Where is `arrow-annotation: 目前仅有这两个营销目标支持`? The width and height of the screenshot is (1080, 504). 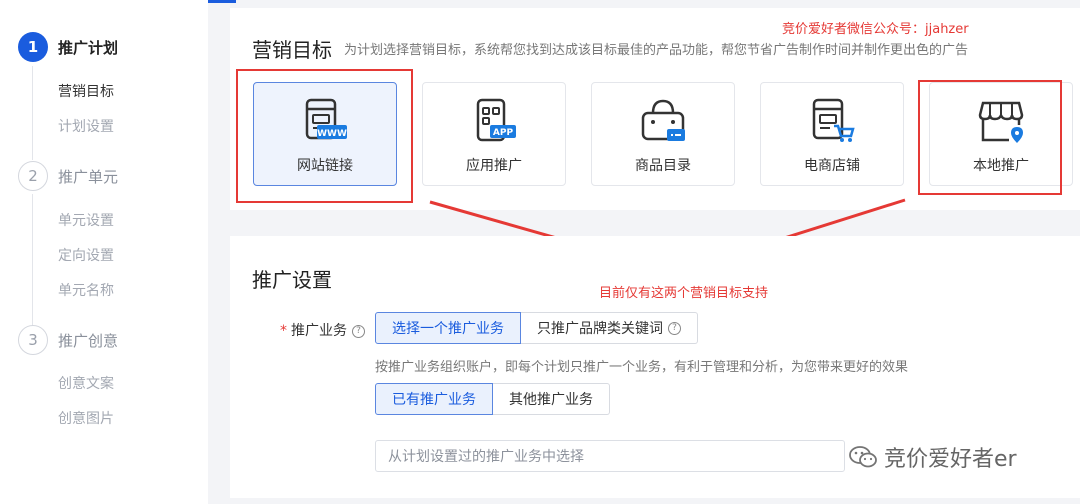 arrow-annotation: 目前仅有这两个营销目标支持 is located at coordinates (684, 293).